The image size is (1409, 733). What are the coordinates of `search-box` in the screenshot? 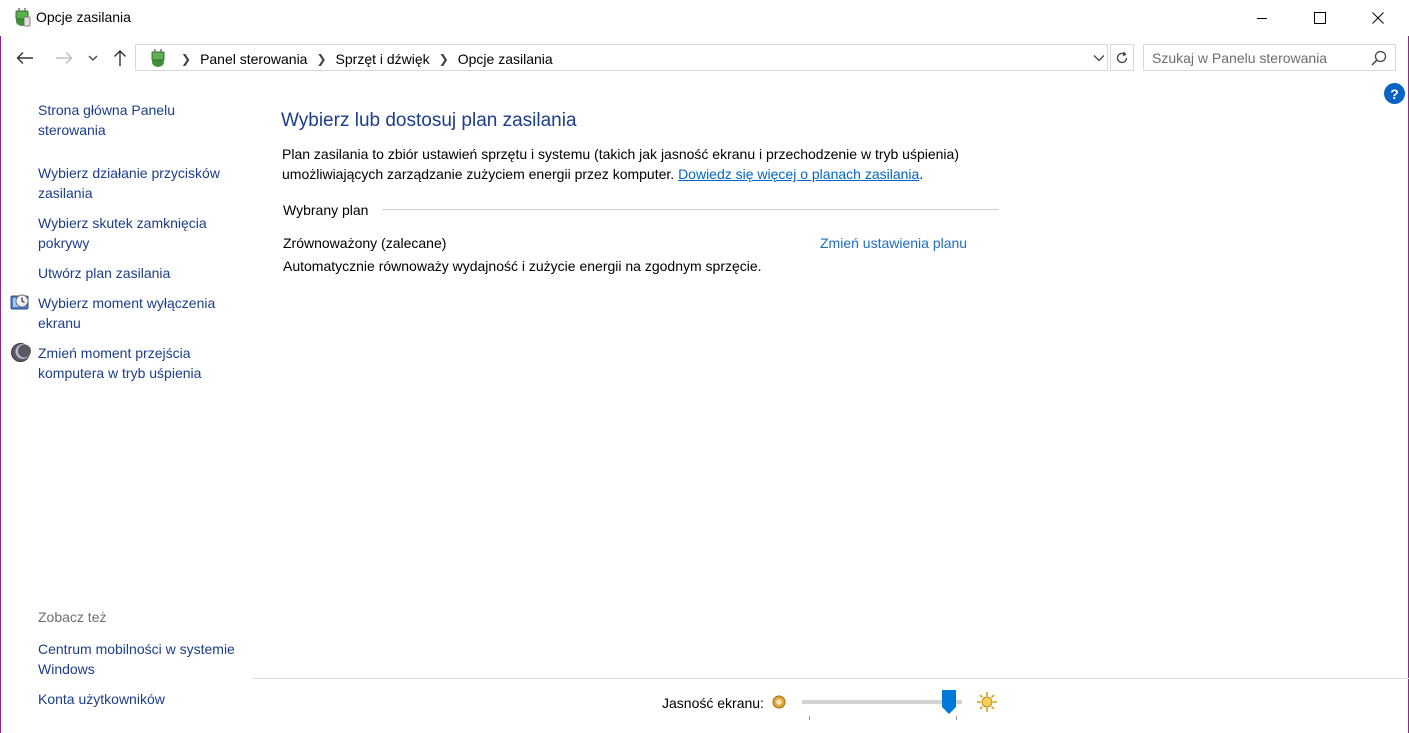 It's located at (1269, 57).